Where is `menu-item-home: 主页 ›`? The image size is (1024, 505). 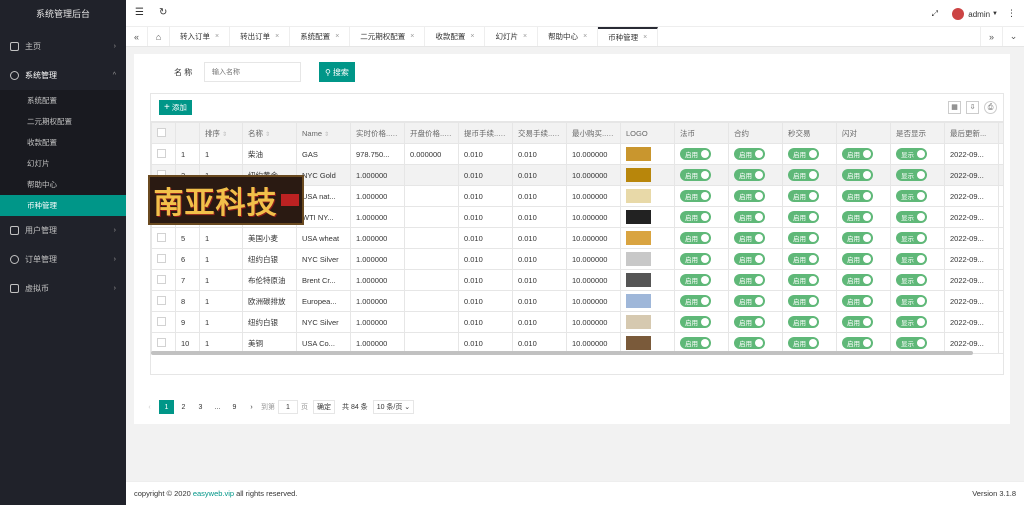 menu-item-home: 主页 › is located at coordinates (63, 46).